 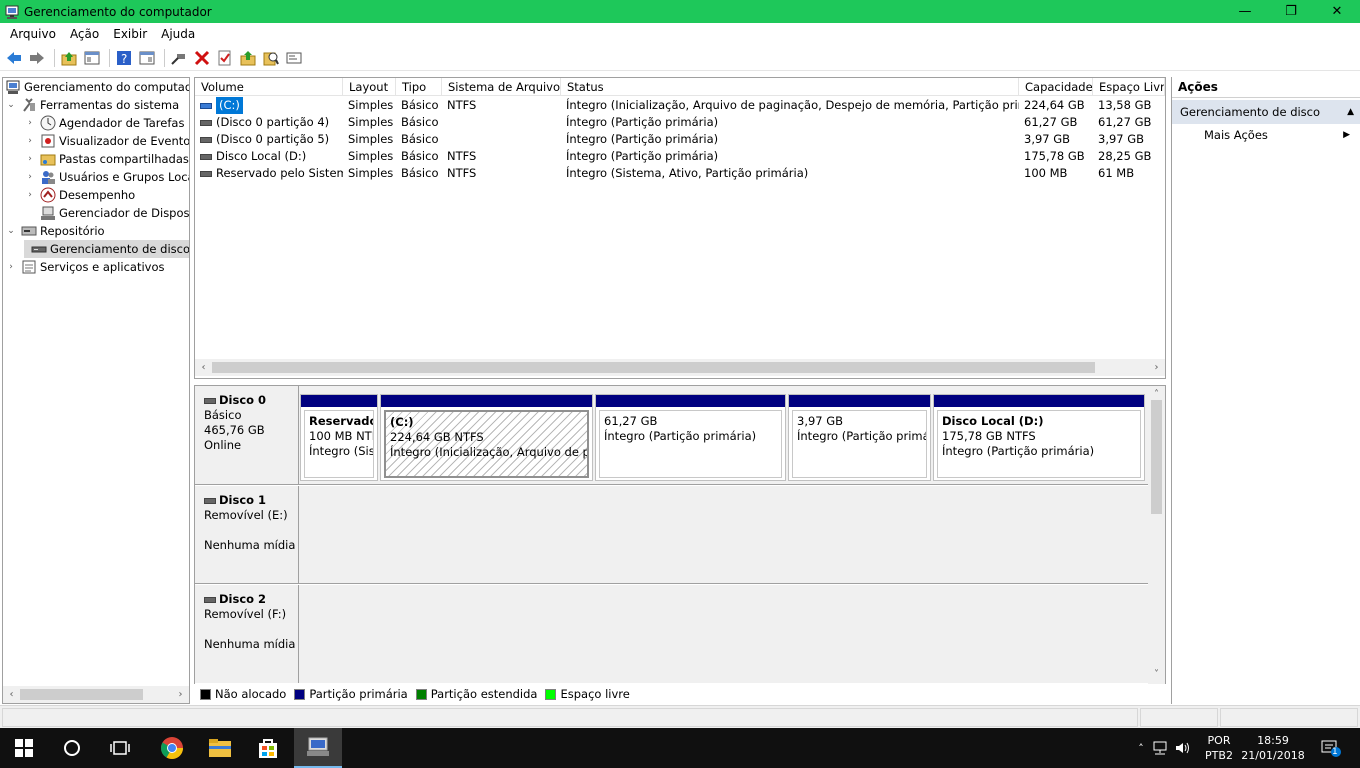 I want to click on close-button: ✕, so click(x=1337, y=11).